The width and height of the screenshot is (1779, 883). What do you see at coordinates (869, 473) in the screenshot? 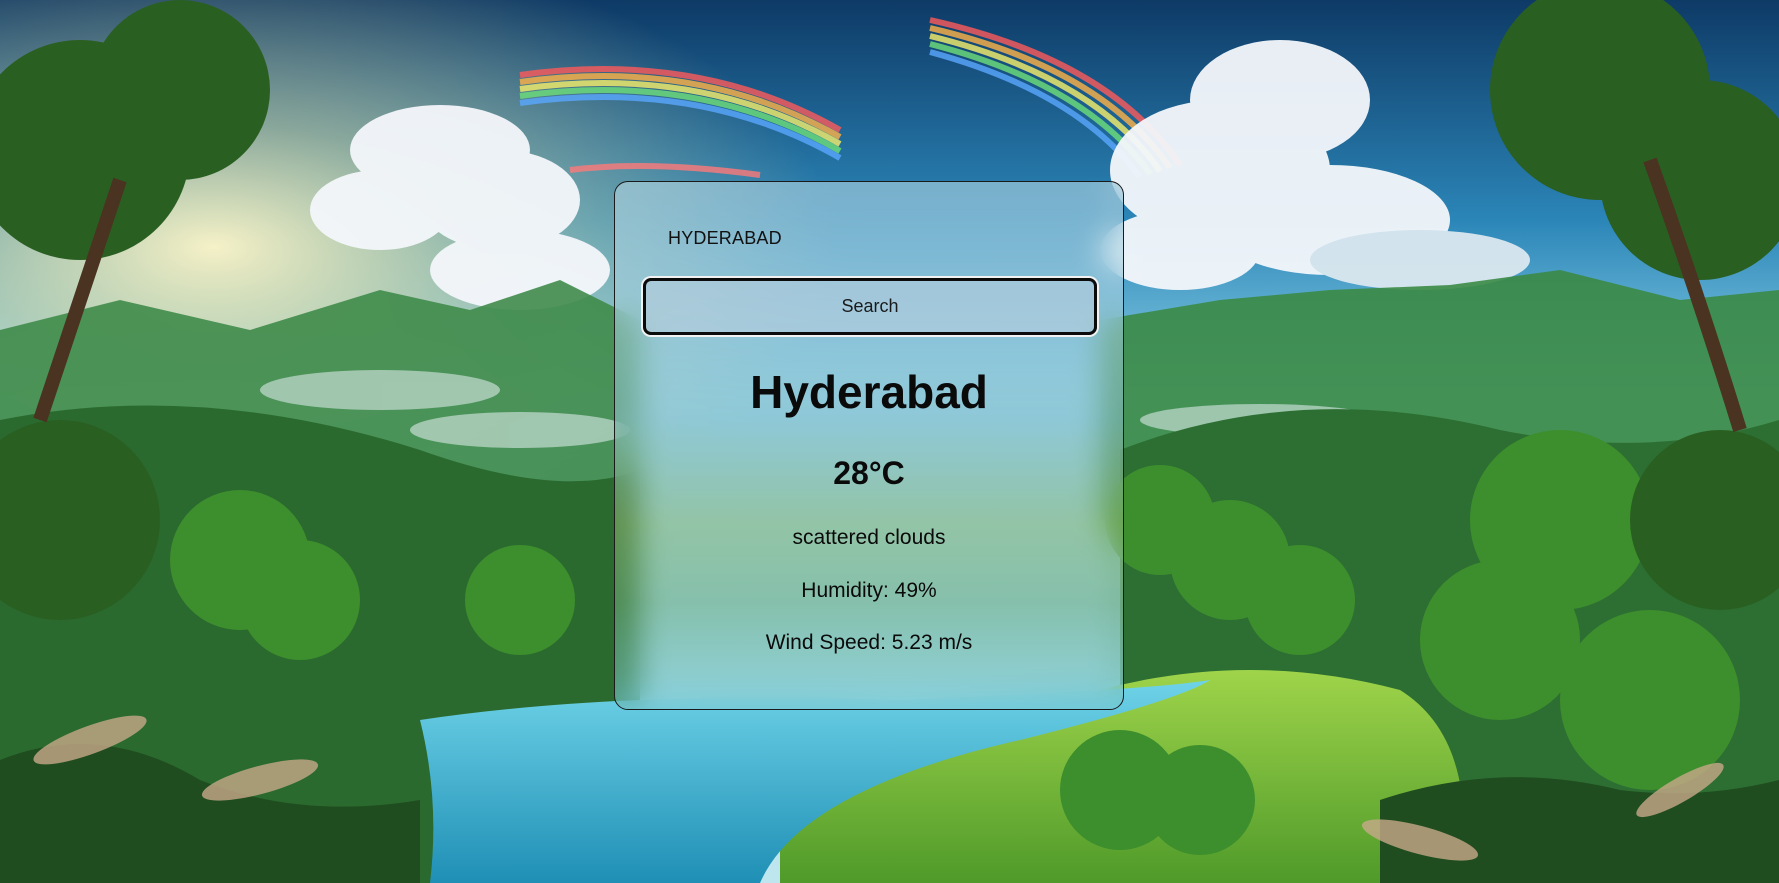
I see `temperature: 28°C` at bounding box center [869, 473].